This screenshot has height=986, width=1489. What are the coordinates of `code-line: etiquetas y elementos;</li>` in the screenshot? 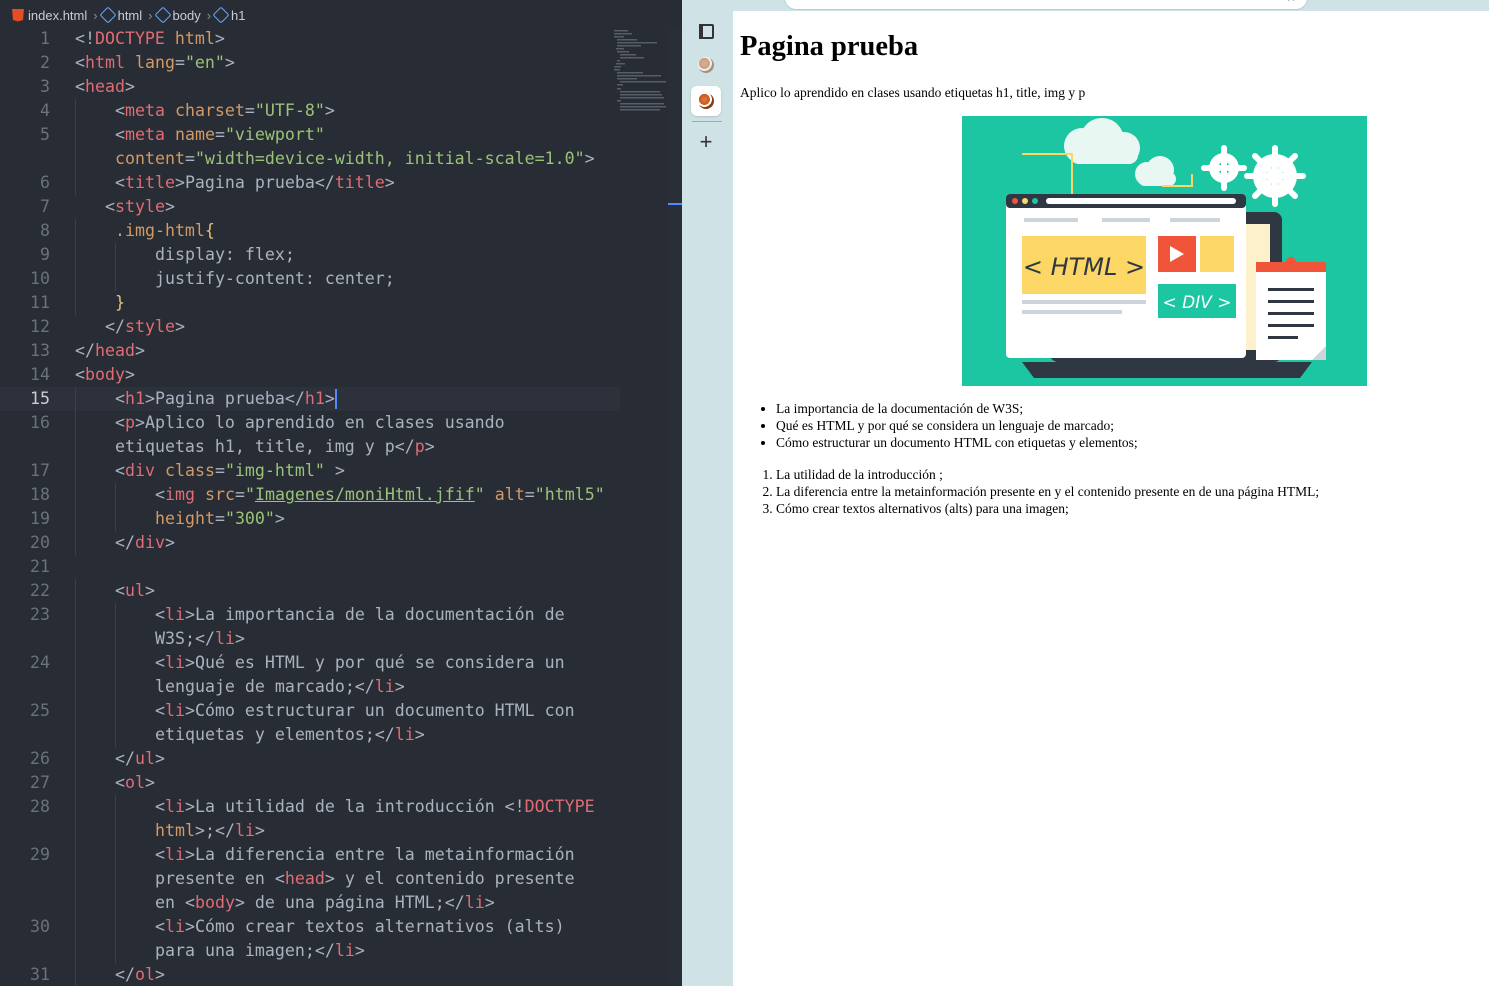 It's located at (310, 735).